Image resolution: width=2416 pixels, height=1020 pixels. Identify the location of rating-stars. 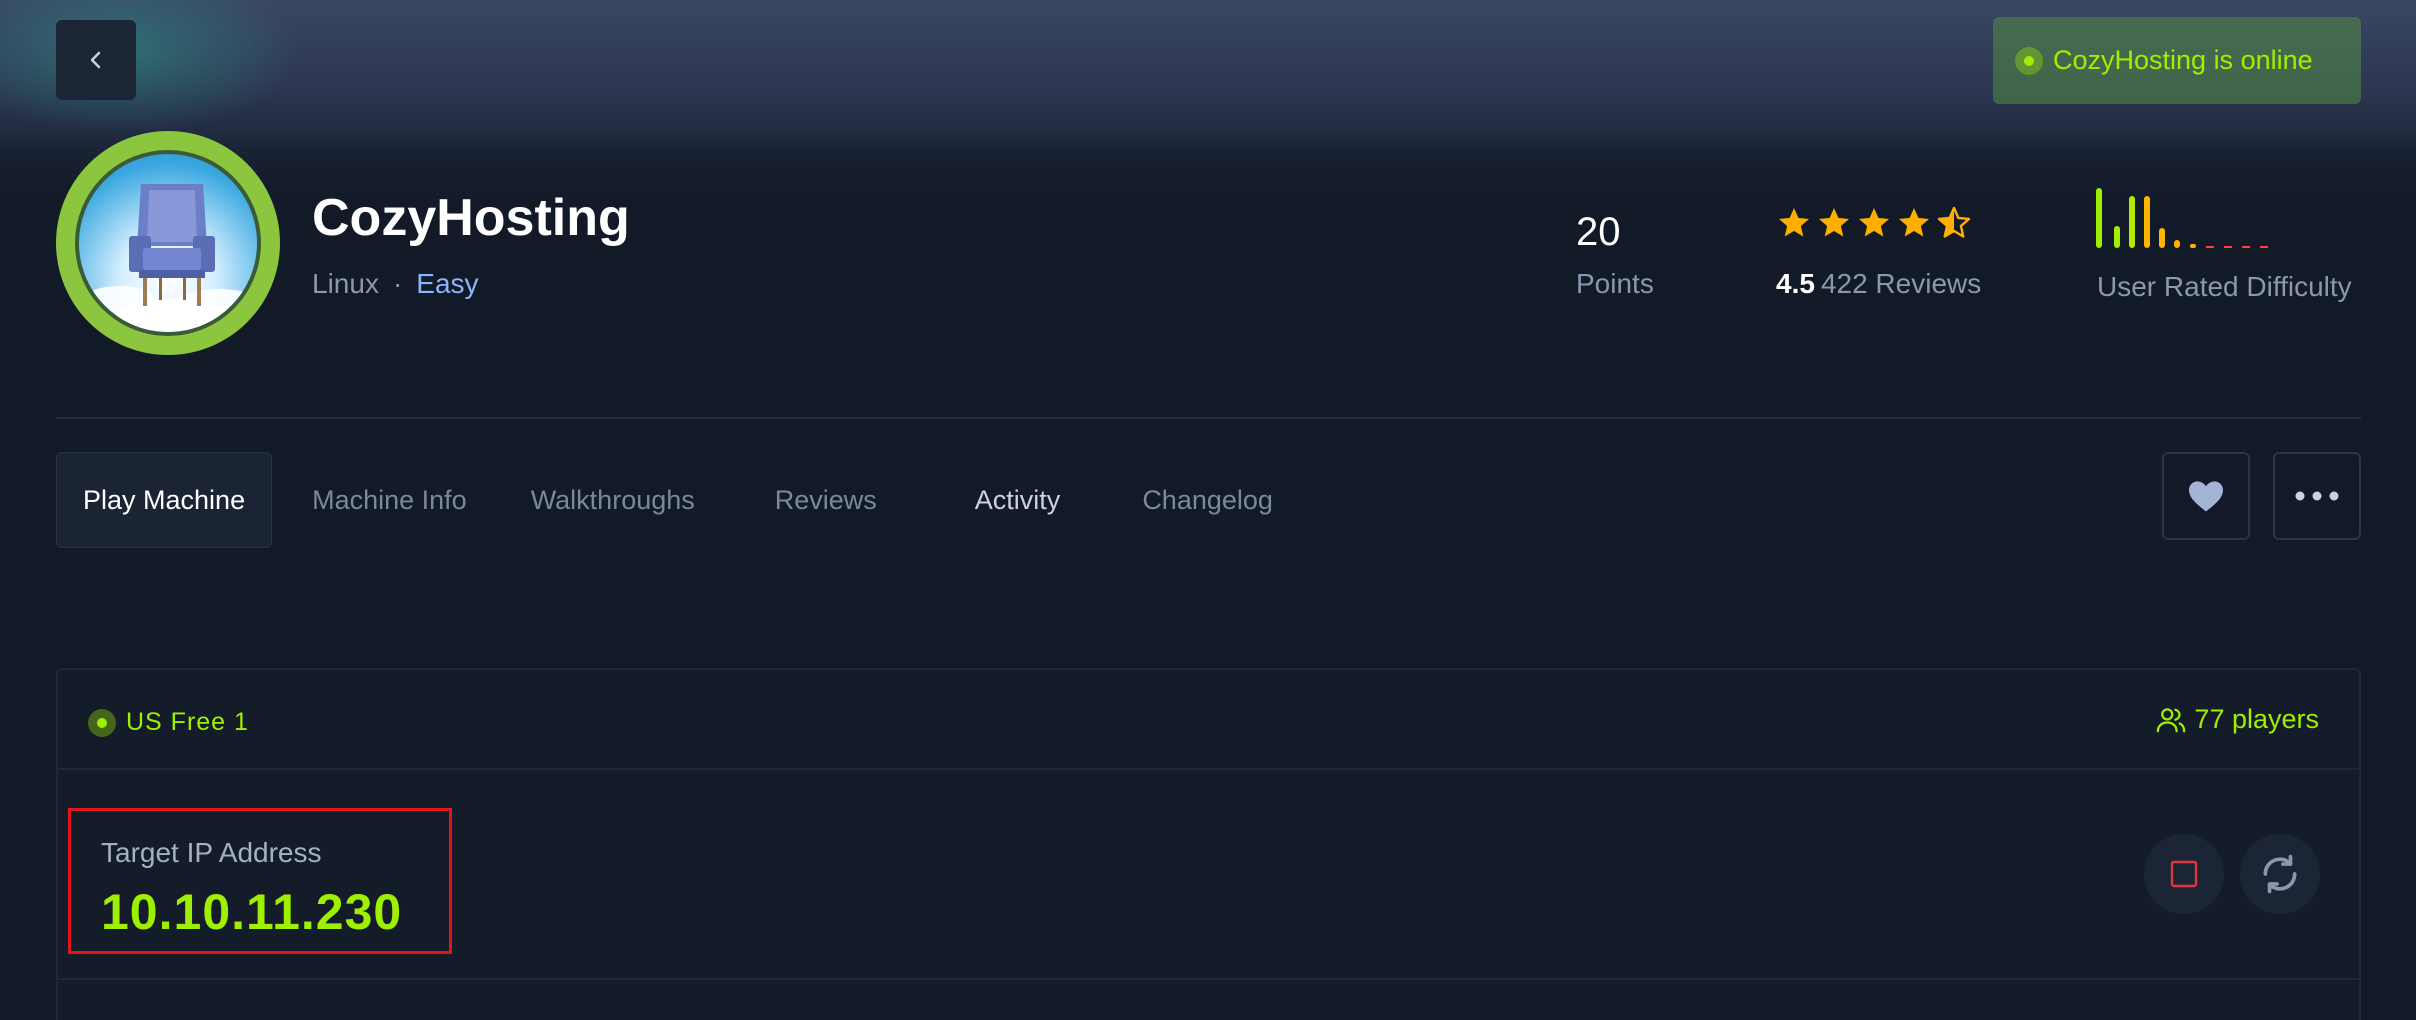
(1874, 223).